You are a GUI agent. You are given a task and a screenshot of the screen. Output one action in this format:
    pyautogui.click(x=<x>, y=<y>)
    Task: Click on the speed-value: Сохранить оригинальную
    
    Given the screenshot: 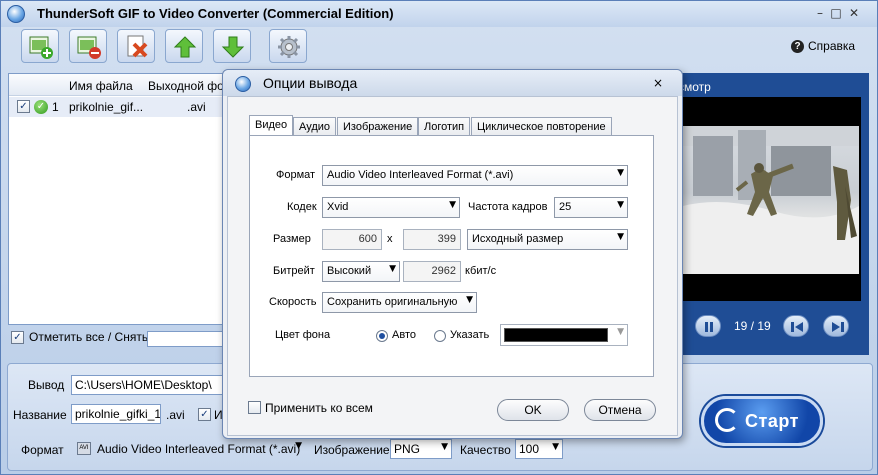 What is the action you would take?
    pyautogui.click(x=392, y=302)
    